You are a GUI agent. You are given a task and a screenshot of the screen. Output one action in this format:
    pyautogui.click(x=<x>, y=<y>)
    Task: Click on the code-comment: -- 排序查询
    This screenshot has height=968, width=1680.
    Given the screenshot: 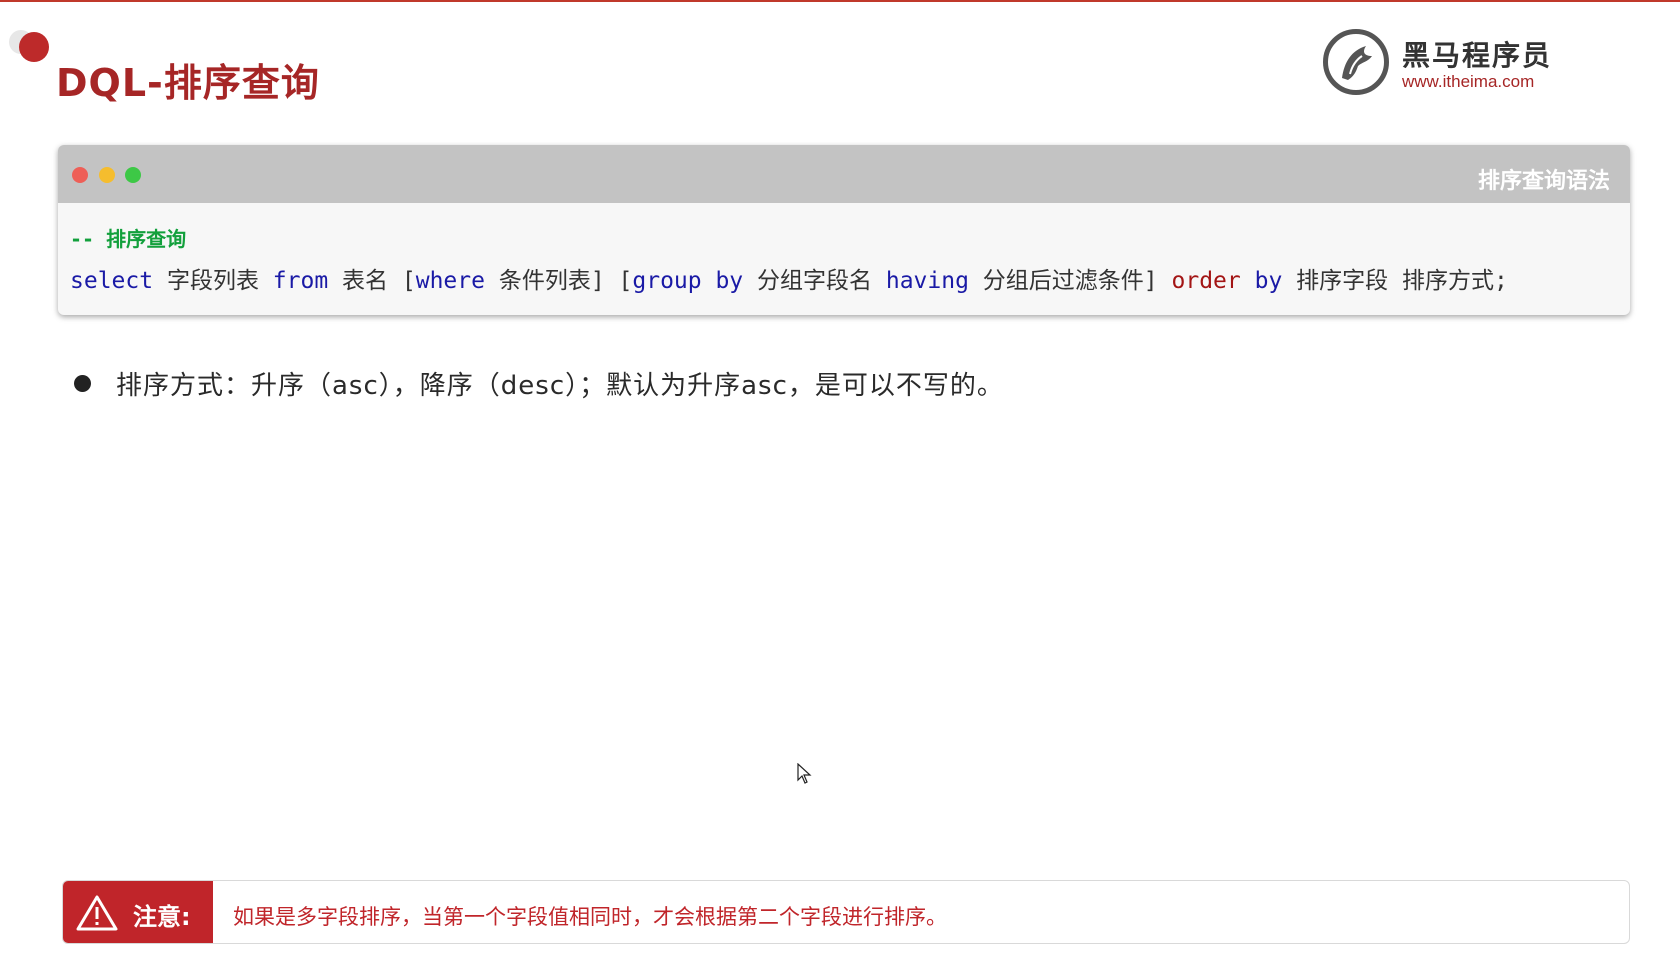 What is the action you would take?
    pyautogui.click(x=128, y=239)
    